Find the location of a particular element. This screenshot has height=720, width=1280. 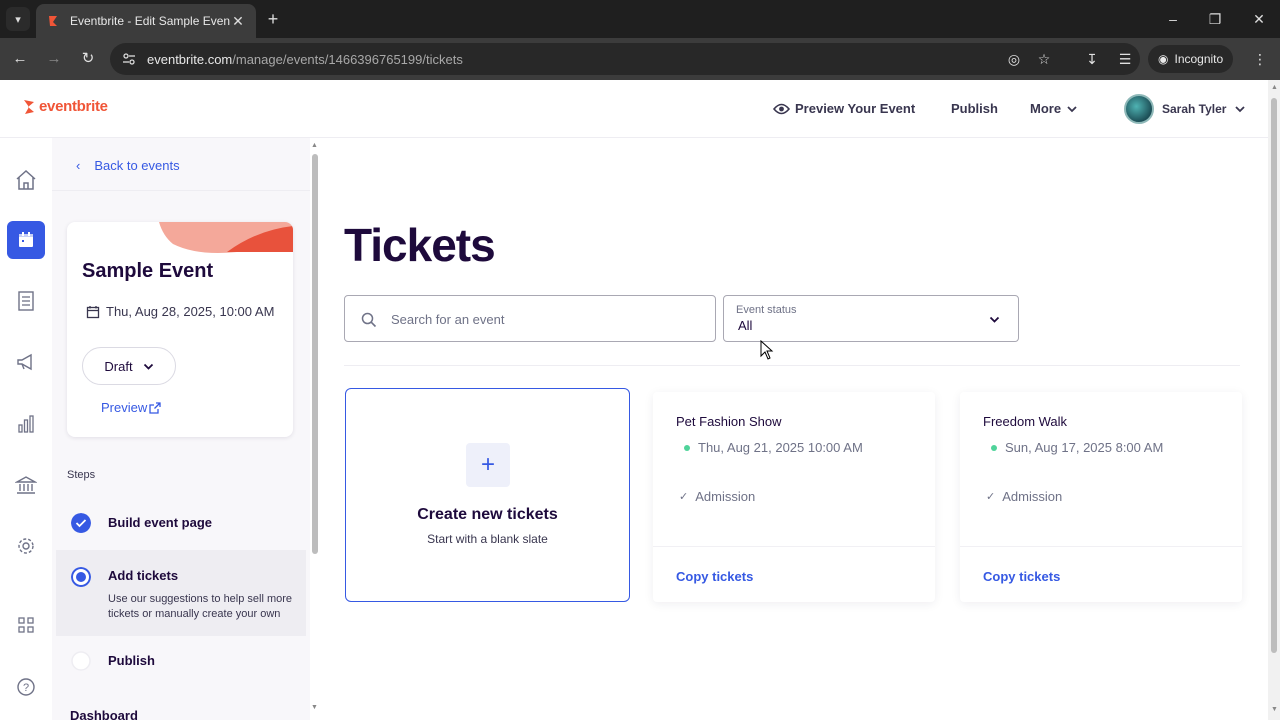

page-scrollbar-thumb is located at coordinates (1274, 375).